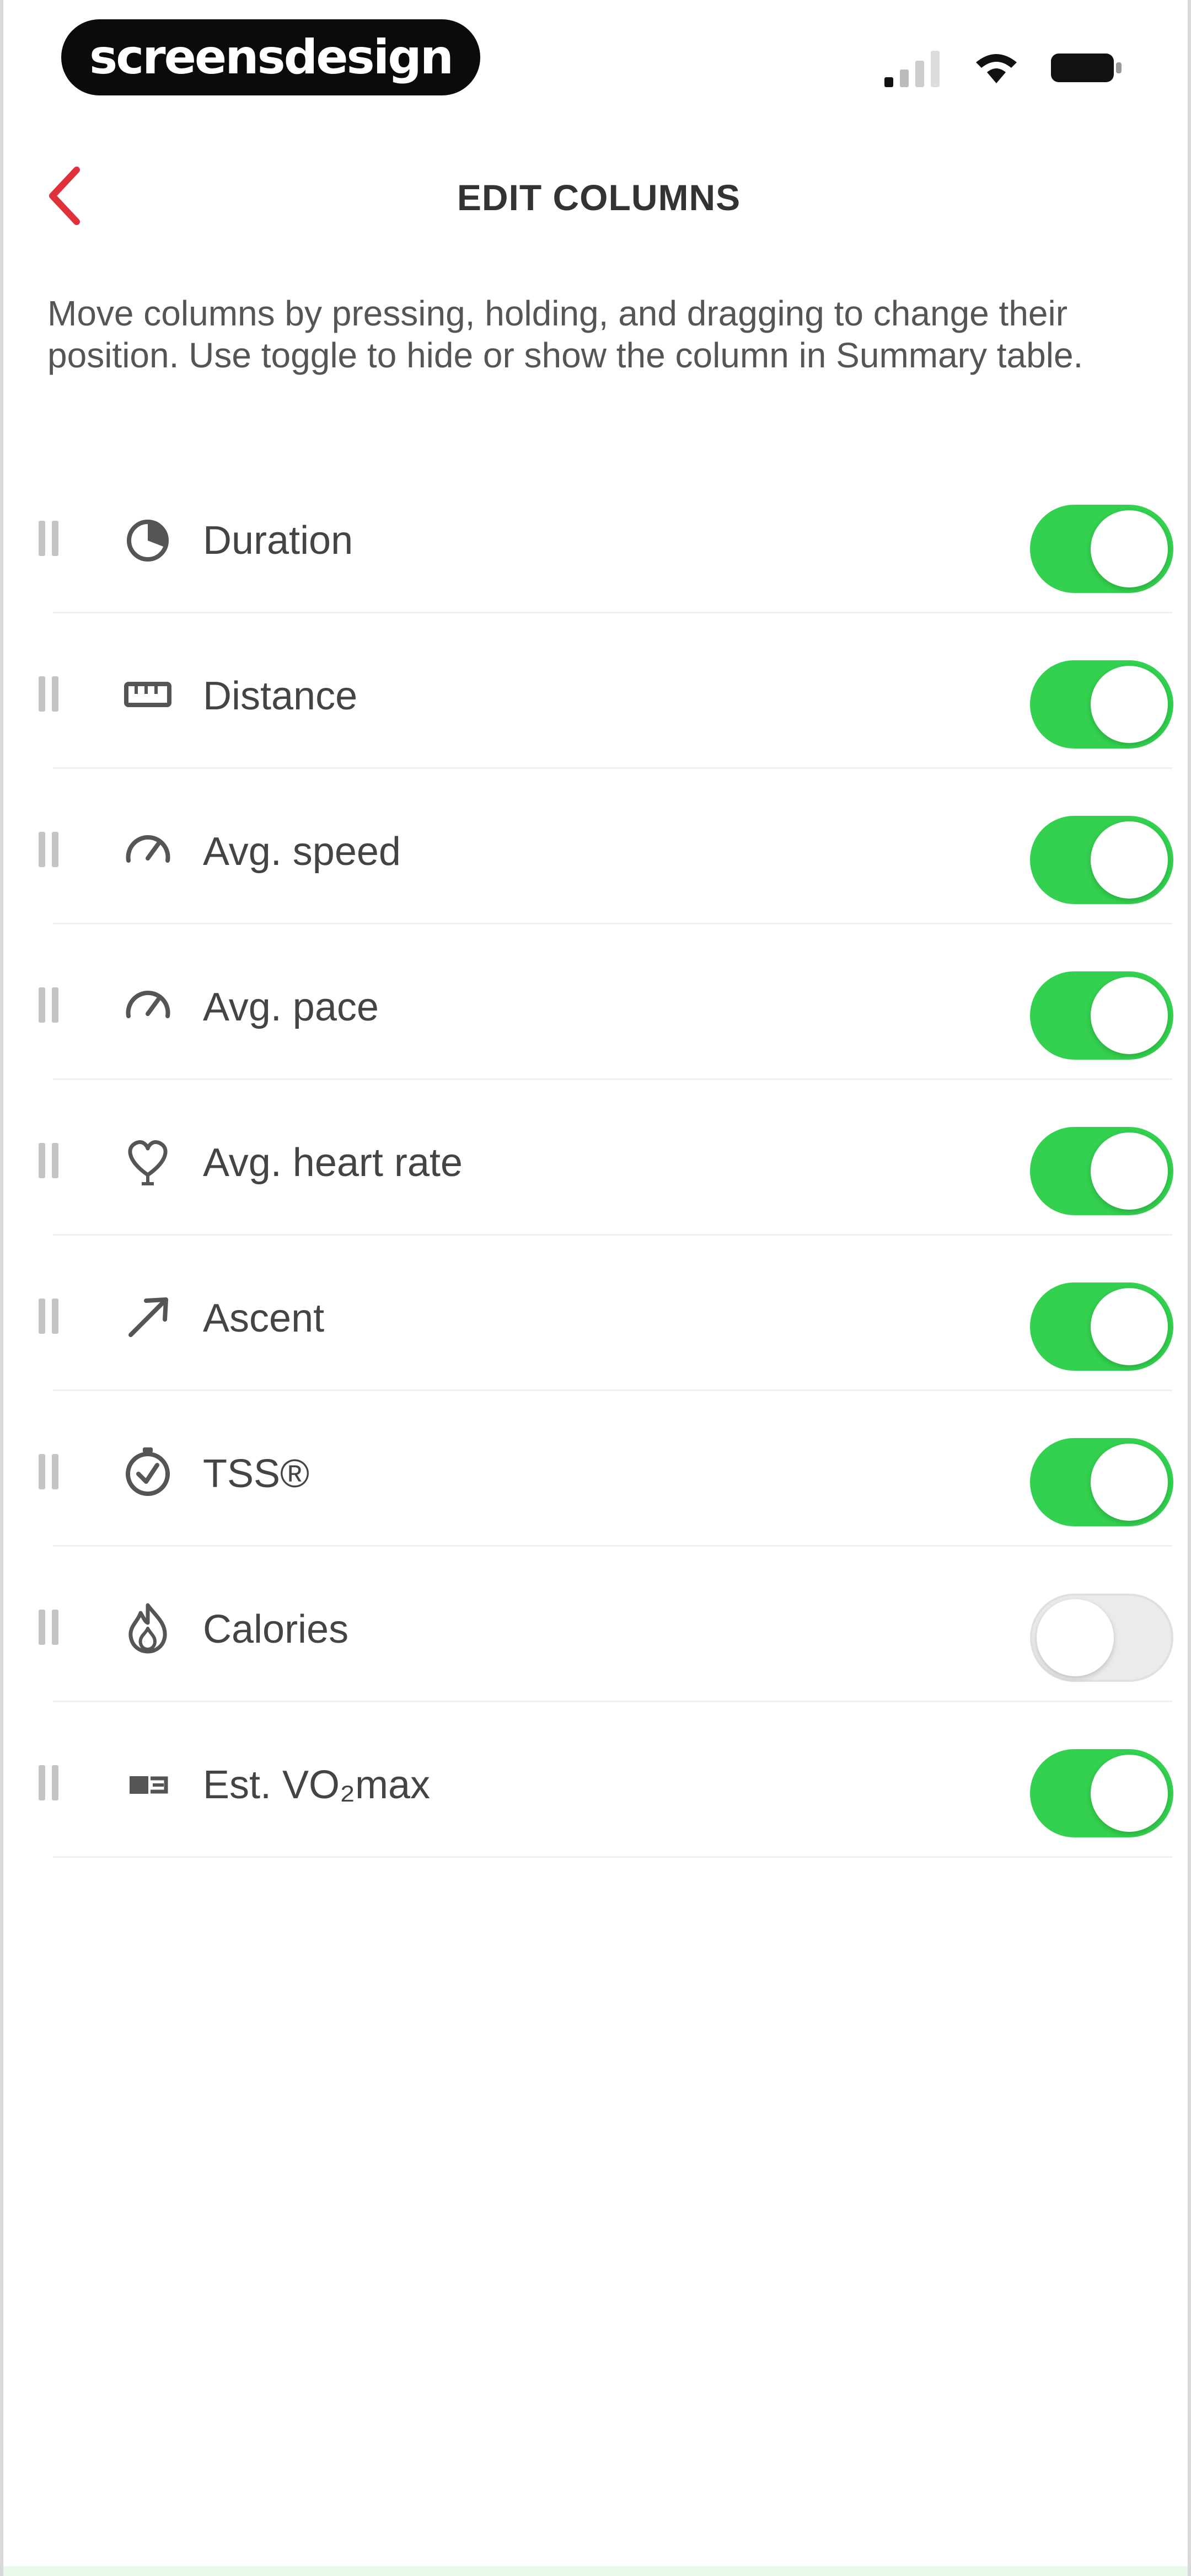  Describe the element at coordinates (291, 1007) in the screenshot. I see `column-label: Avg. pace` at that location.